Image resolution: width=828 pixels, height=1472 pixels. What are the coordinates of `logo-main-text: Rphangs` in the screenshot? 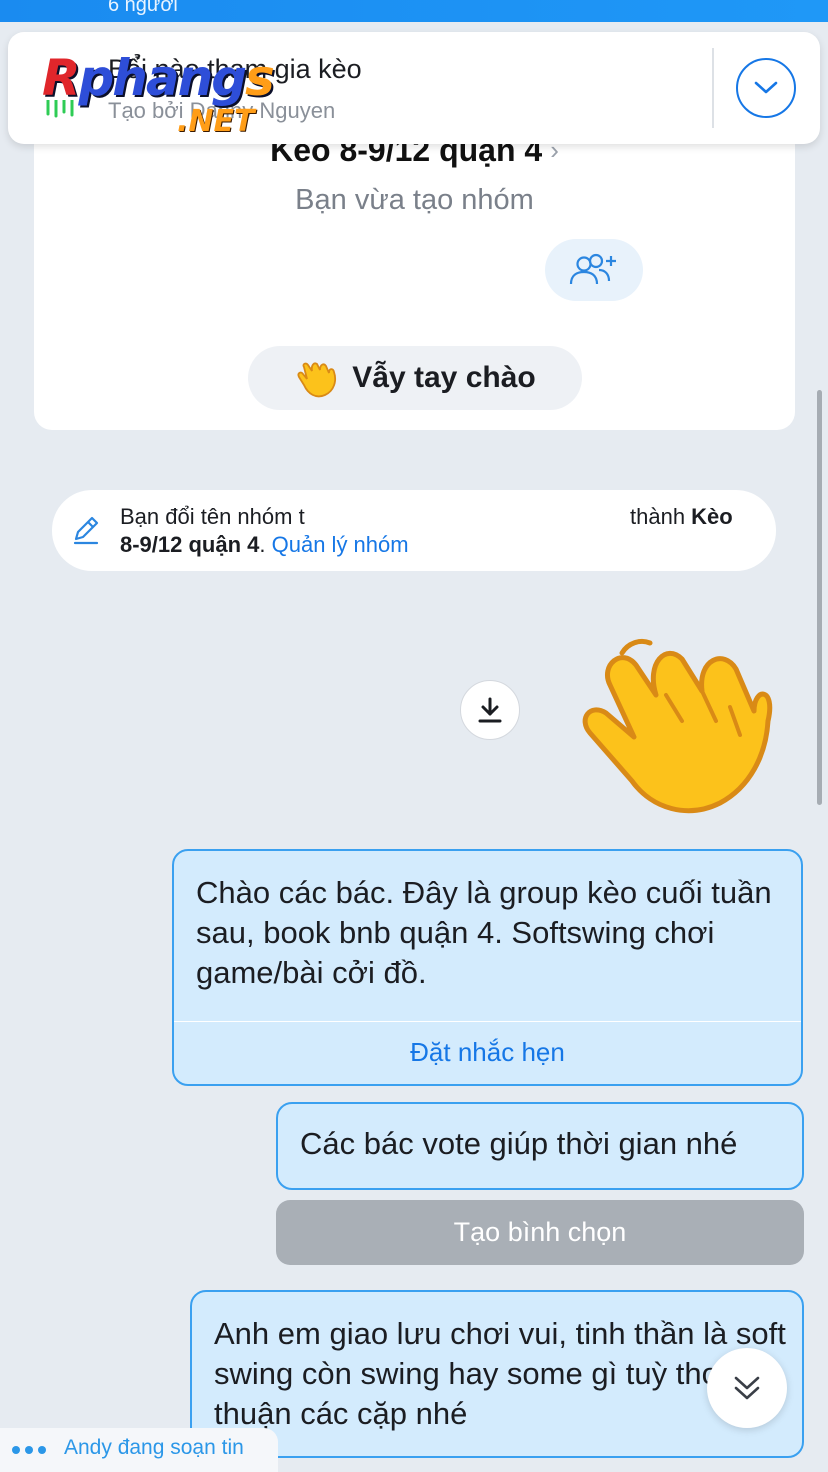 It's located at (158, 78).